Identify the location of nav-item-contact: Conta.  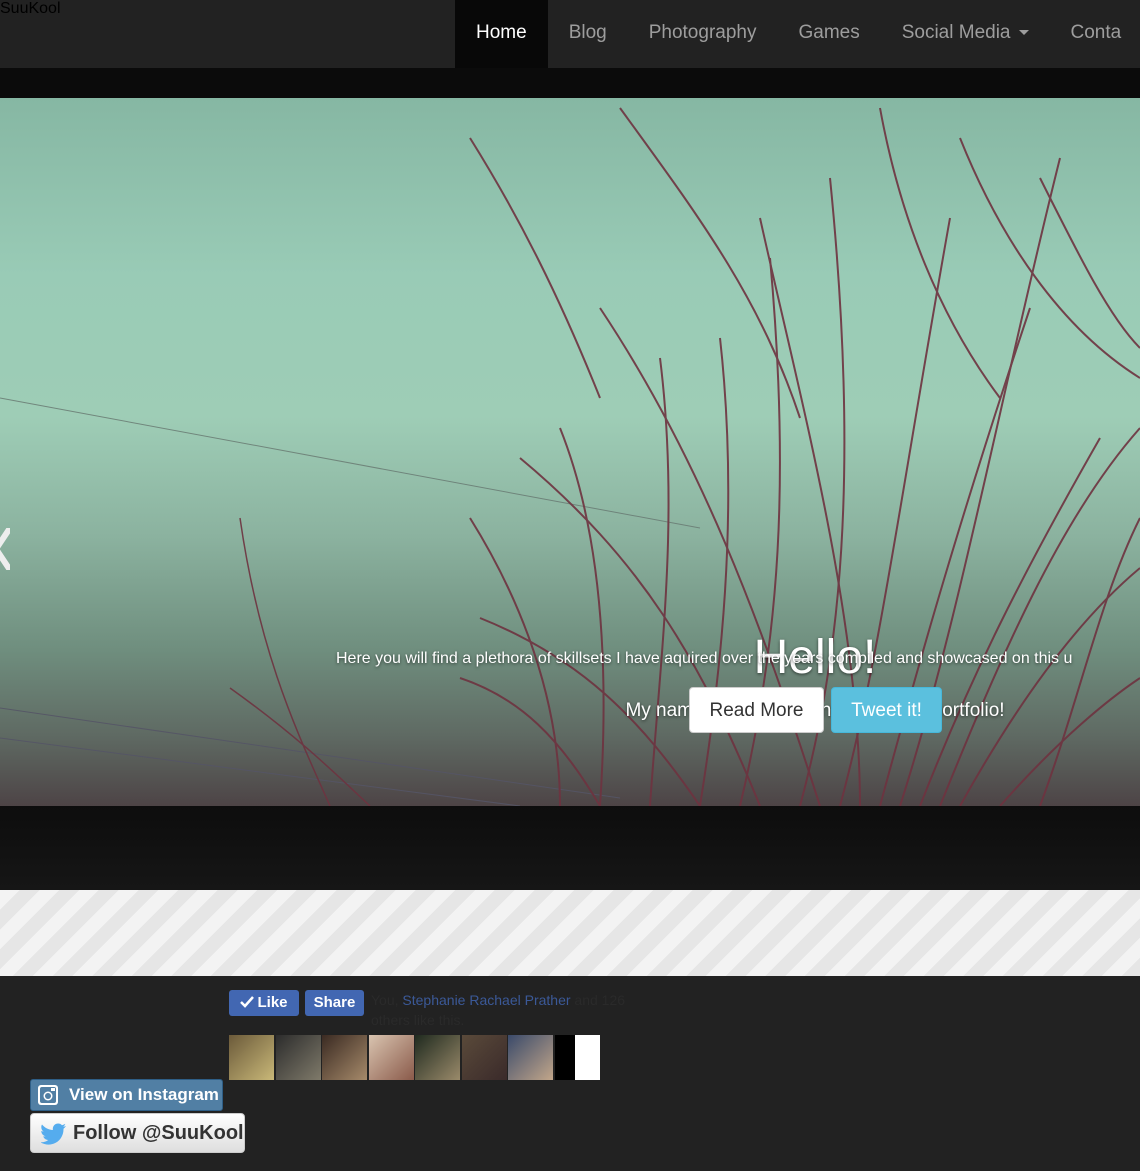
(1095, 34).